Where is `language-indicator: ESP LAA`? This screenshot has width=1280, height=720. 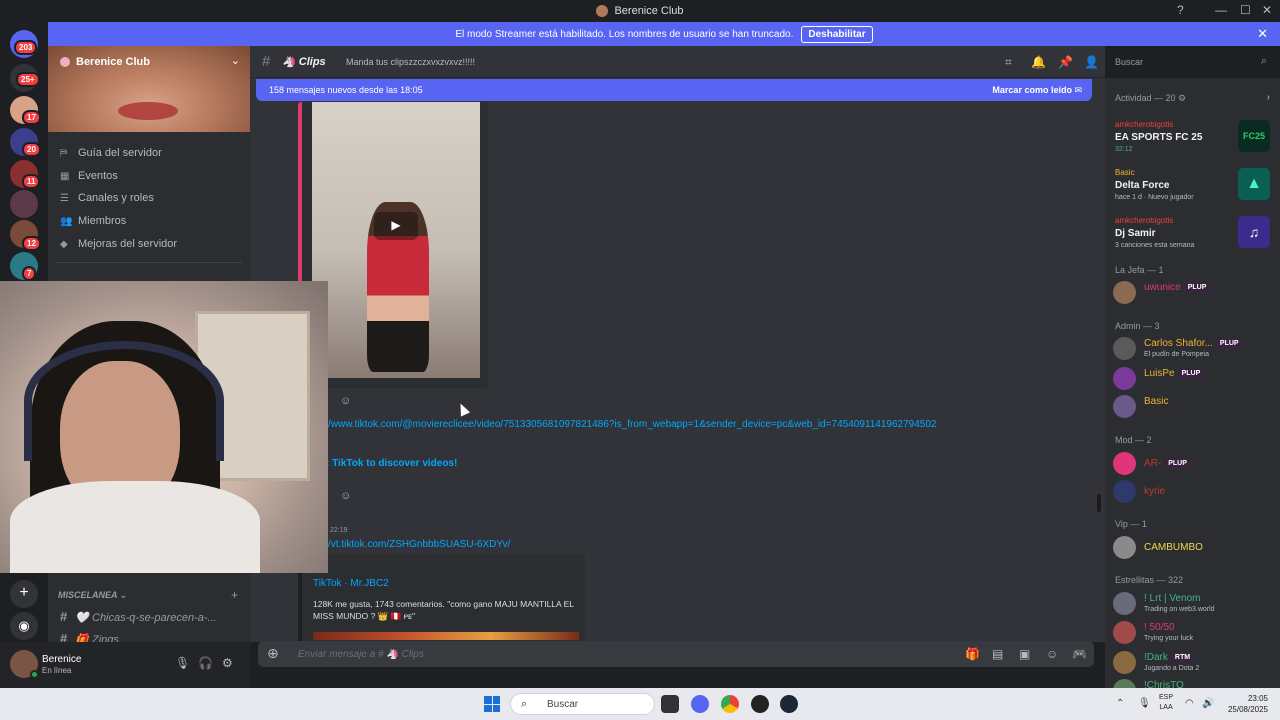
language-indicator: ESP LAA is located at coordinates (1166, 703).